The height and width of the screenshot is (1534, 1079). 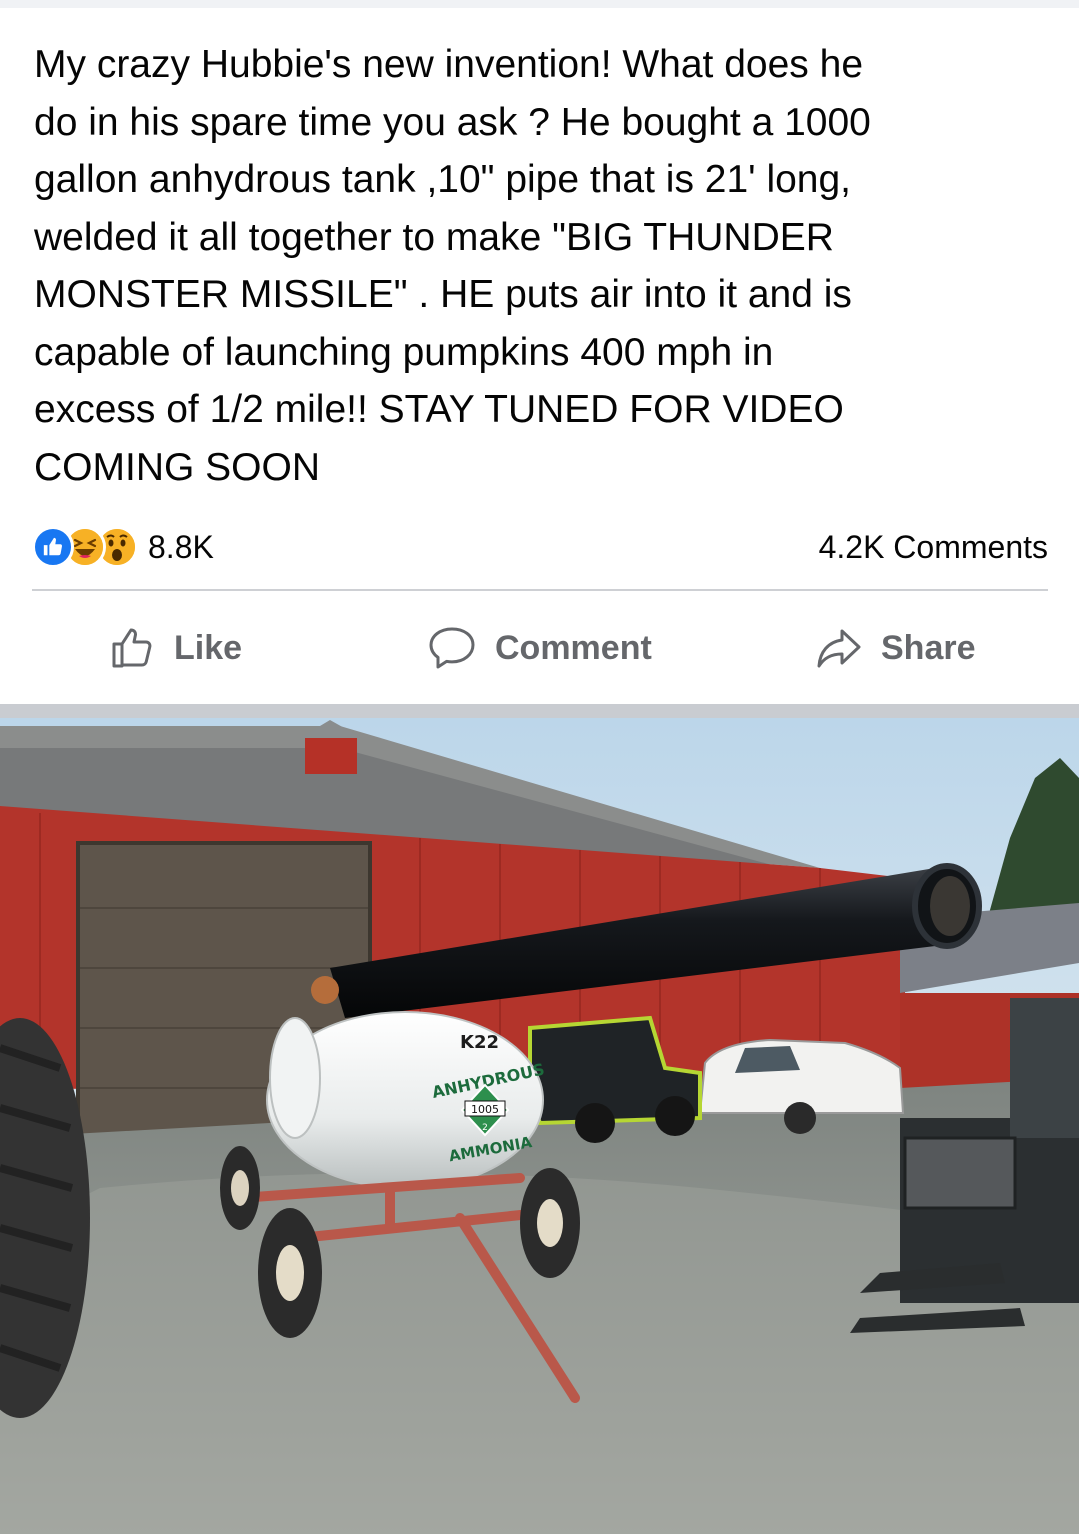 What do you see at coordinates (485, 1109) in the screenshot?
I see `tank-label-un: 1005` at bounding box center [485, 1109].